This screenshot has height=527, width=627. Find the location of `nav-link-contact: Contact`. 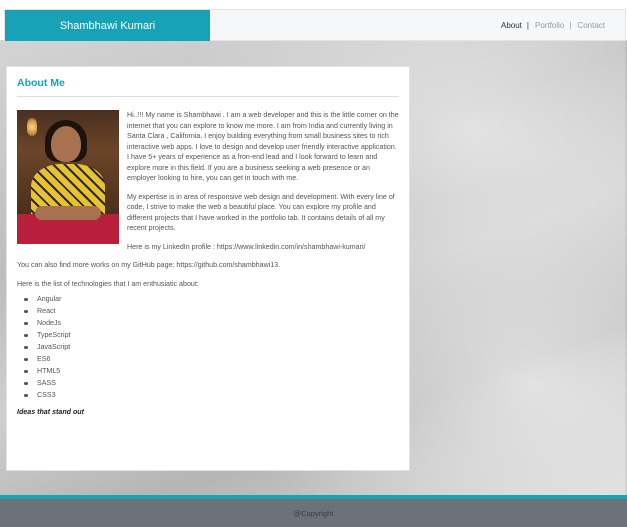

nav-link-contact: Contact is located at coordinates (591, 25).